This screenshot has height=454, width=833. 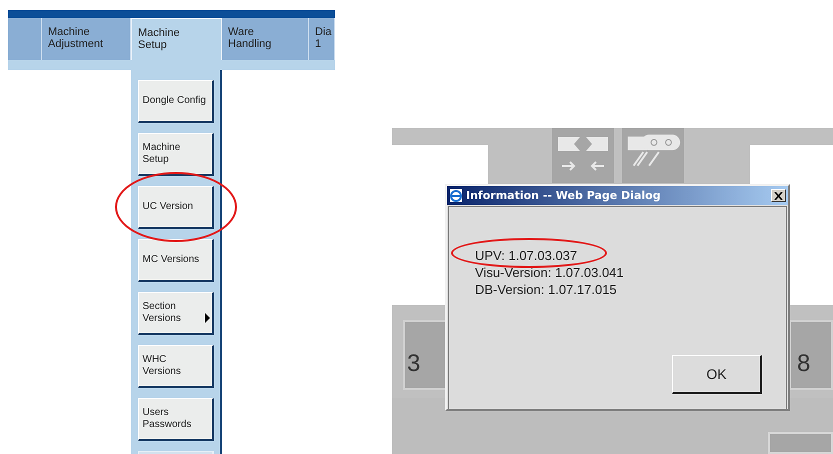 What do you see at coordinates (176, 313) in the screenshot?
I see `menu-button: Section Versions` at bounding box center [176, 313].